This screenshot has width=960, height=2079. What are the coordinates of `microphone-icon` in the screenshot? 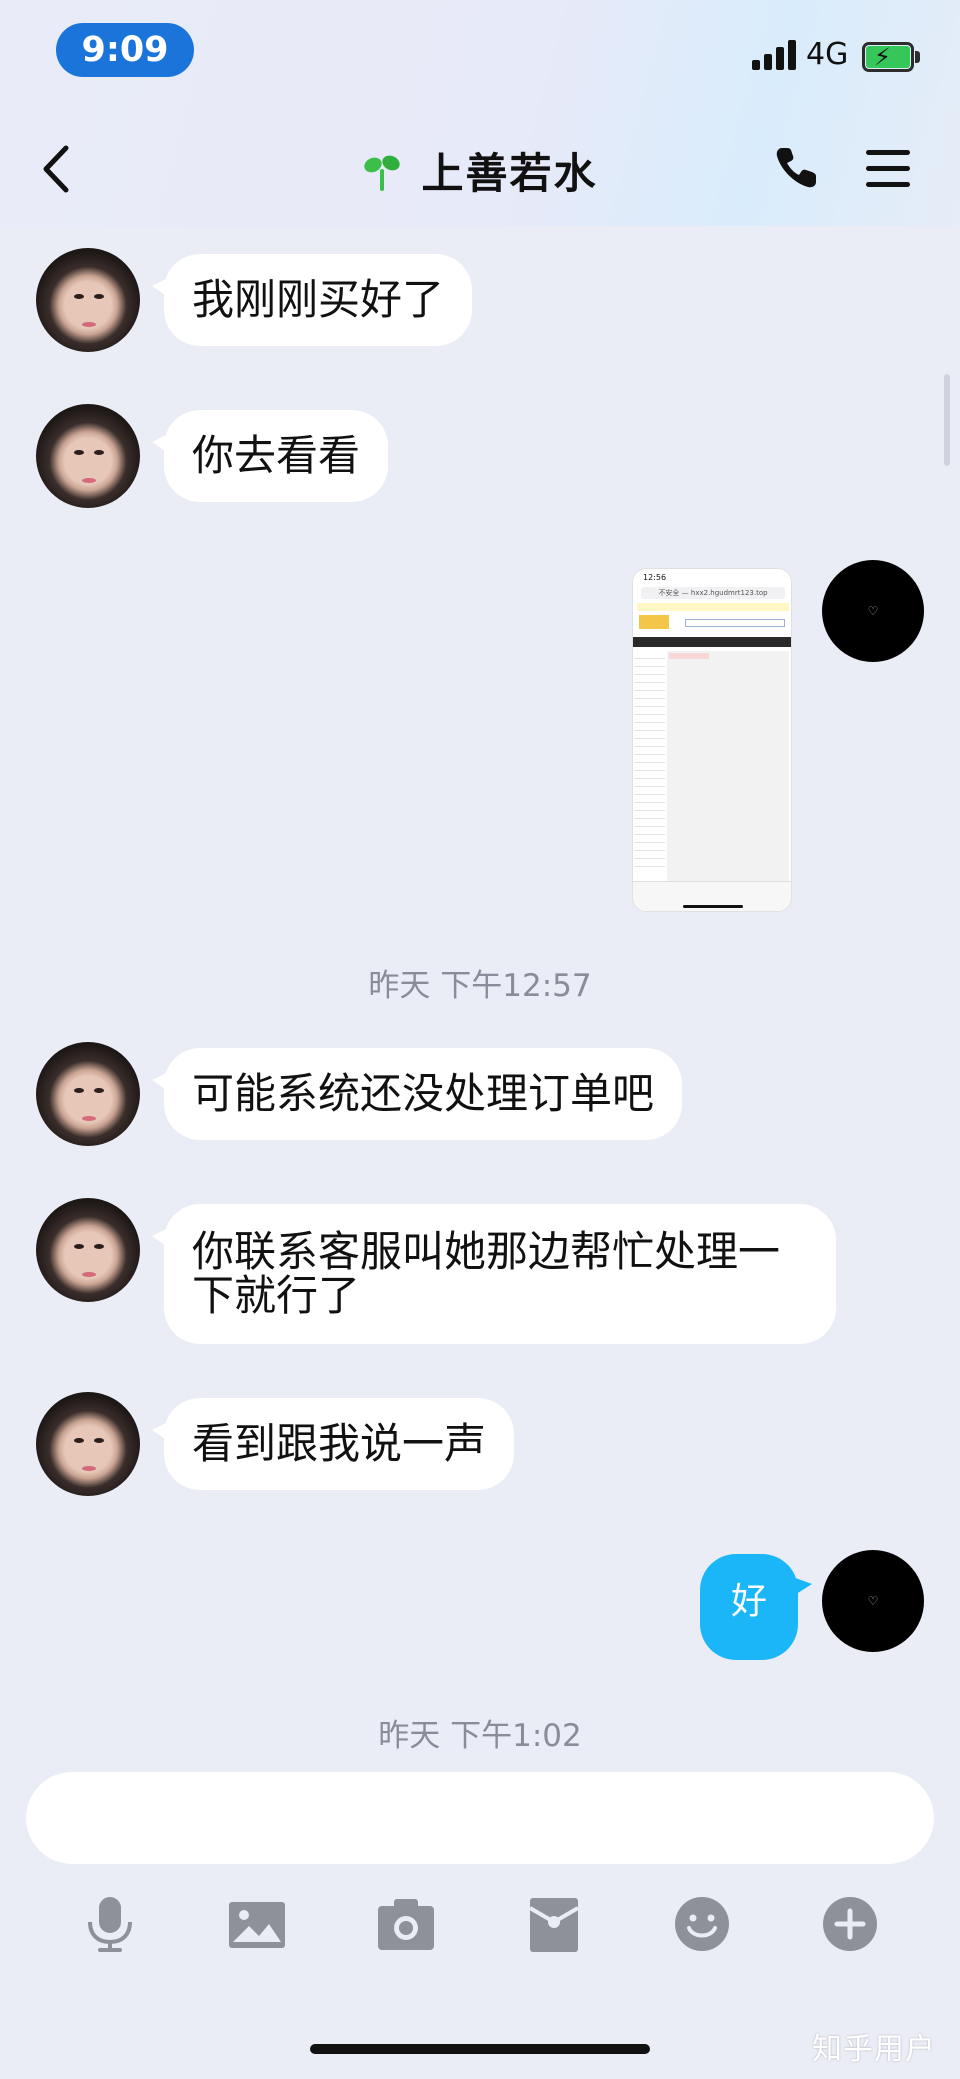 It's located at (110, 1924).